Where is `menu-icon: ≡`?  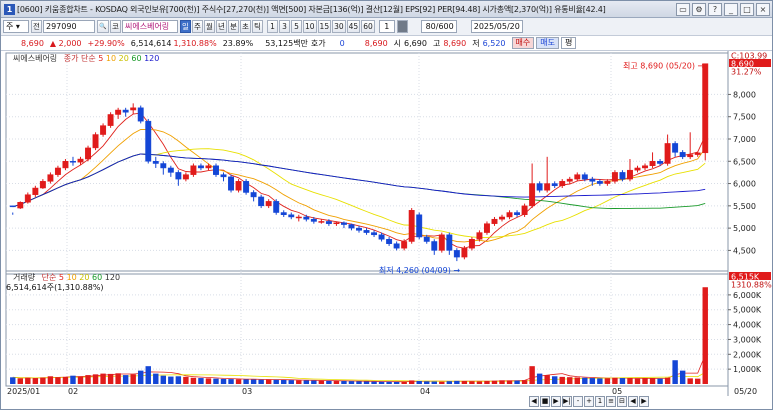 menu-icon: ≡ is located at coordinates (611, 401).